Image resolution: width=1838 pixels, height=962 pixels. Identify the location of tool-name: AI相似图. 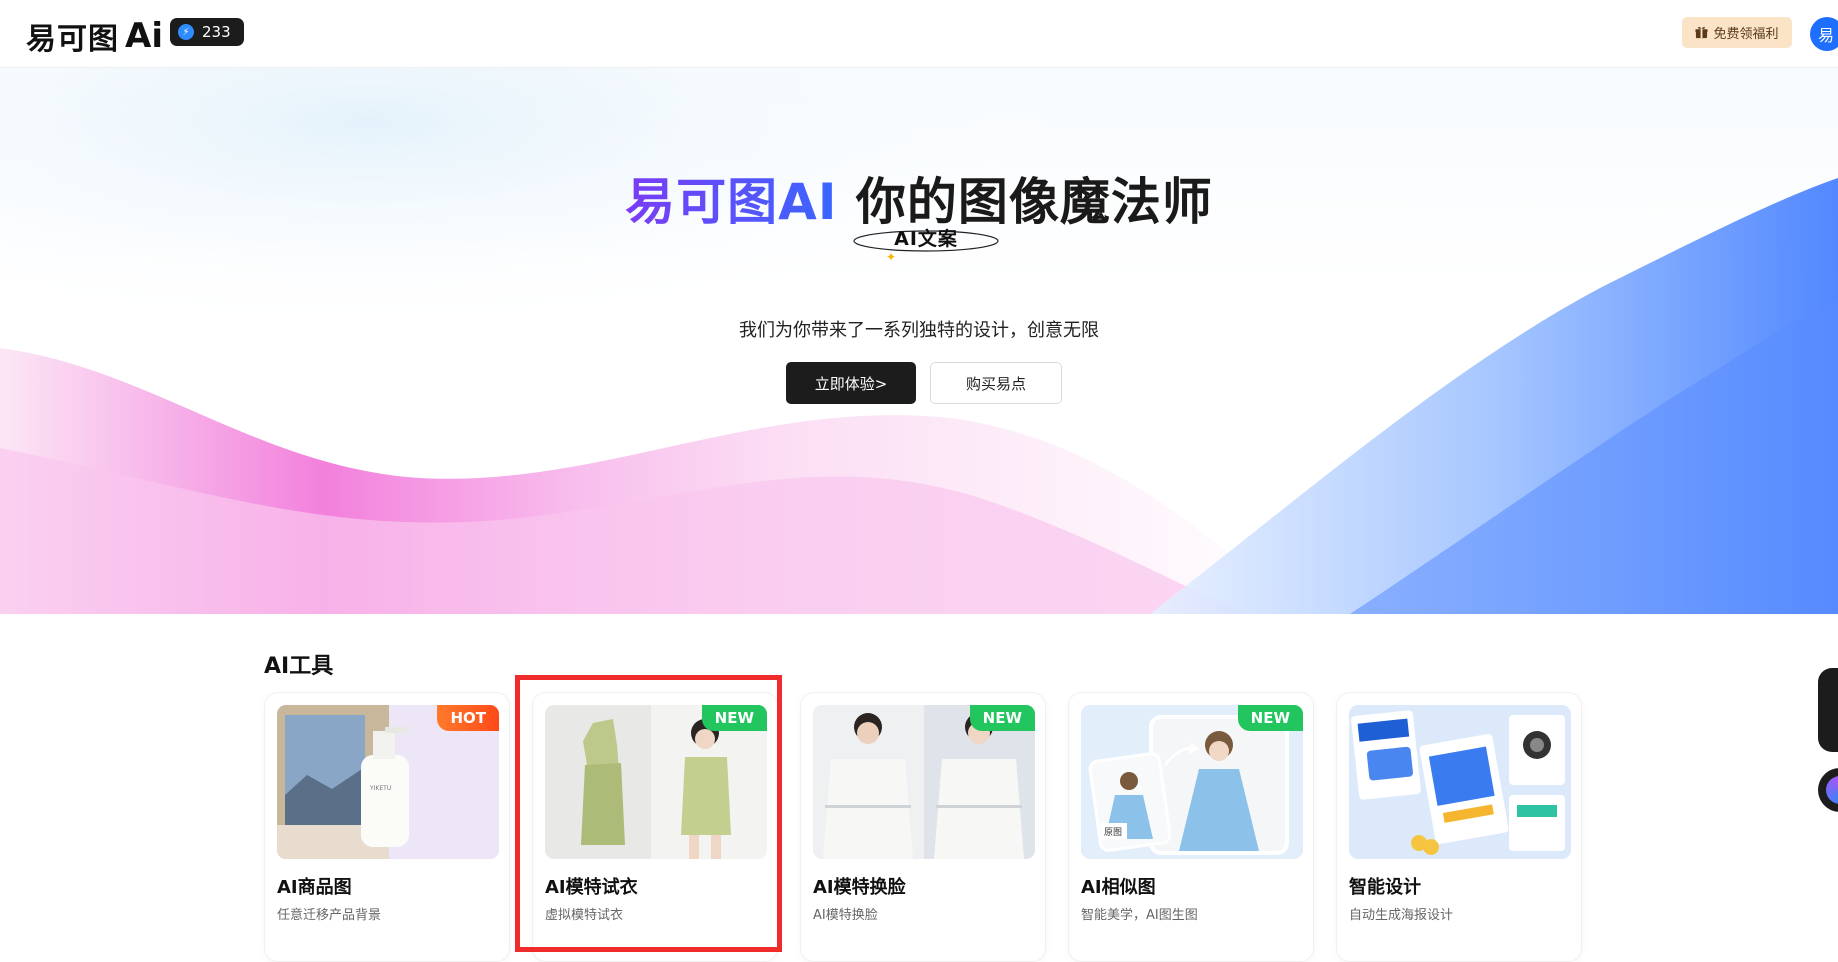
(1118, 887).